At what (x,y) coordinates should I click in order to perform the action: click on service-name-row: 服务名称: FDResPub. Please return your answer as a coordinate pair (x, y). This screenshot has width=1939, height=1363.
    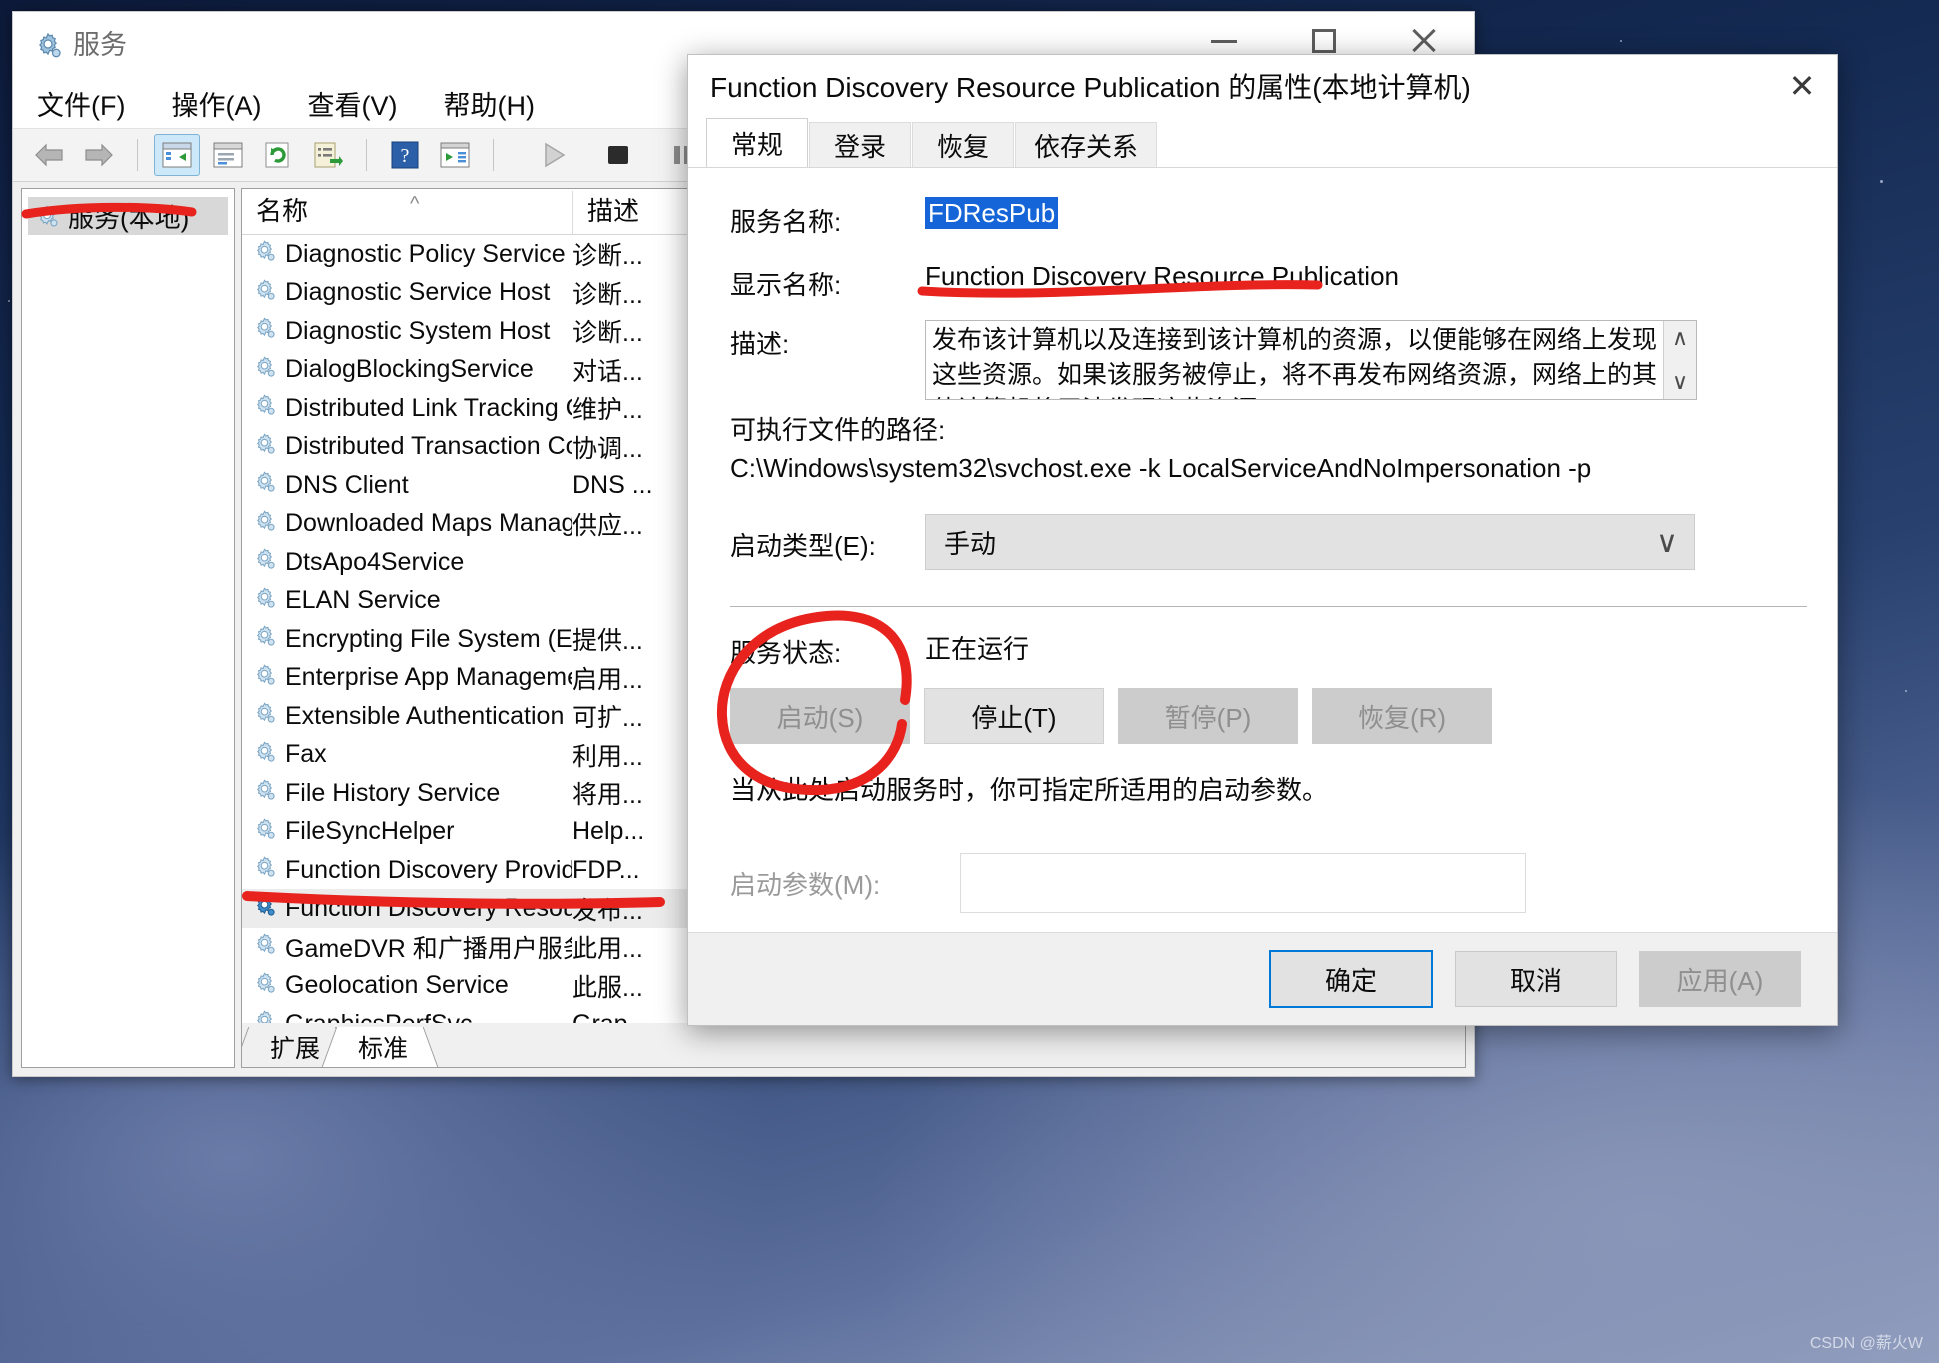
    Looking at the image, I should click on (1268, 218).